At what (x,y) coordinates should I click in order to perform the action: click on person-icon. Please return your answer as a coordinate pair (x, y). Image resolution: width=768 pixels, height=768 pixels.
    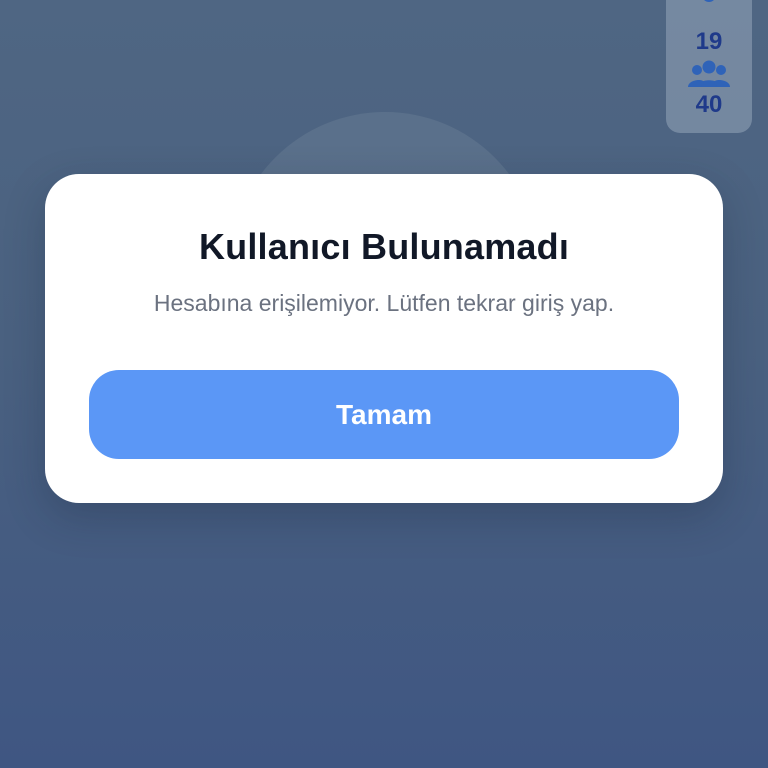
    Looking at the image, I should click on (709, 1).